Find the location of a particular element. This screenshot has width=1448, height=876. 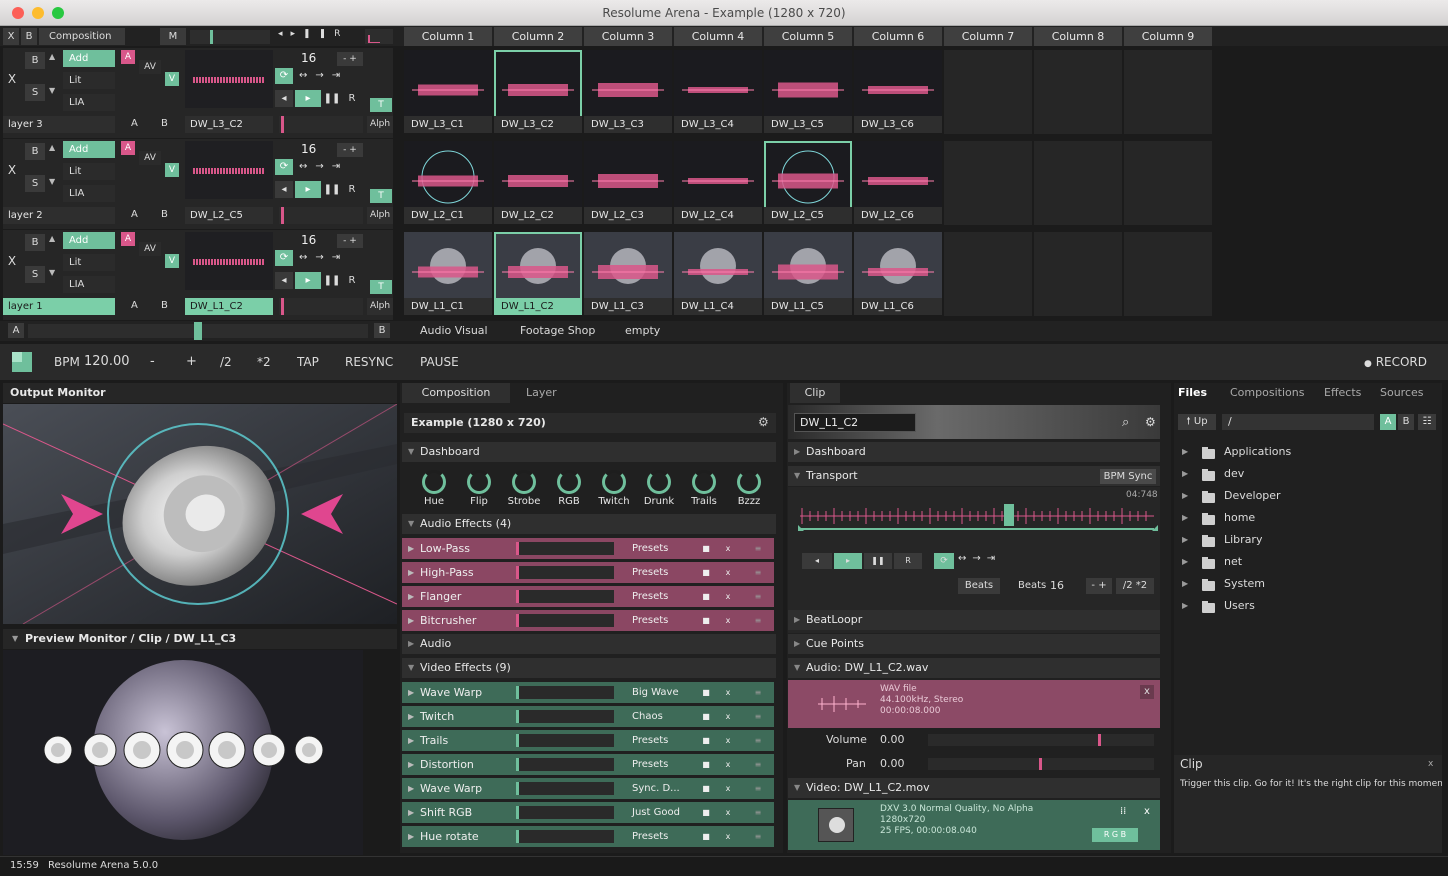

layer-up-icon: ▲ is located at coordinates (52, 147).